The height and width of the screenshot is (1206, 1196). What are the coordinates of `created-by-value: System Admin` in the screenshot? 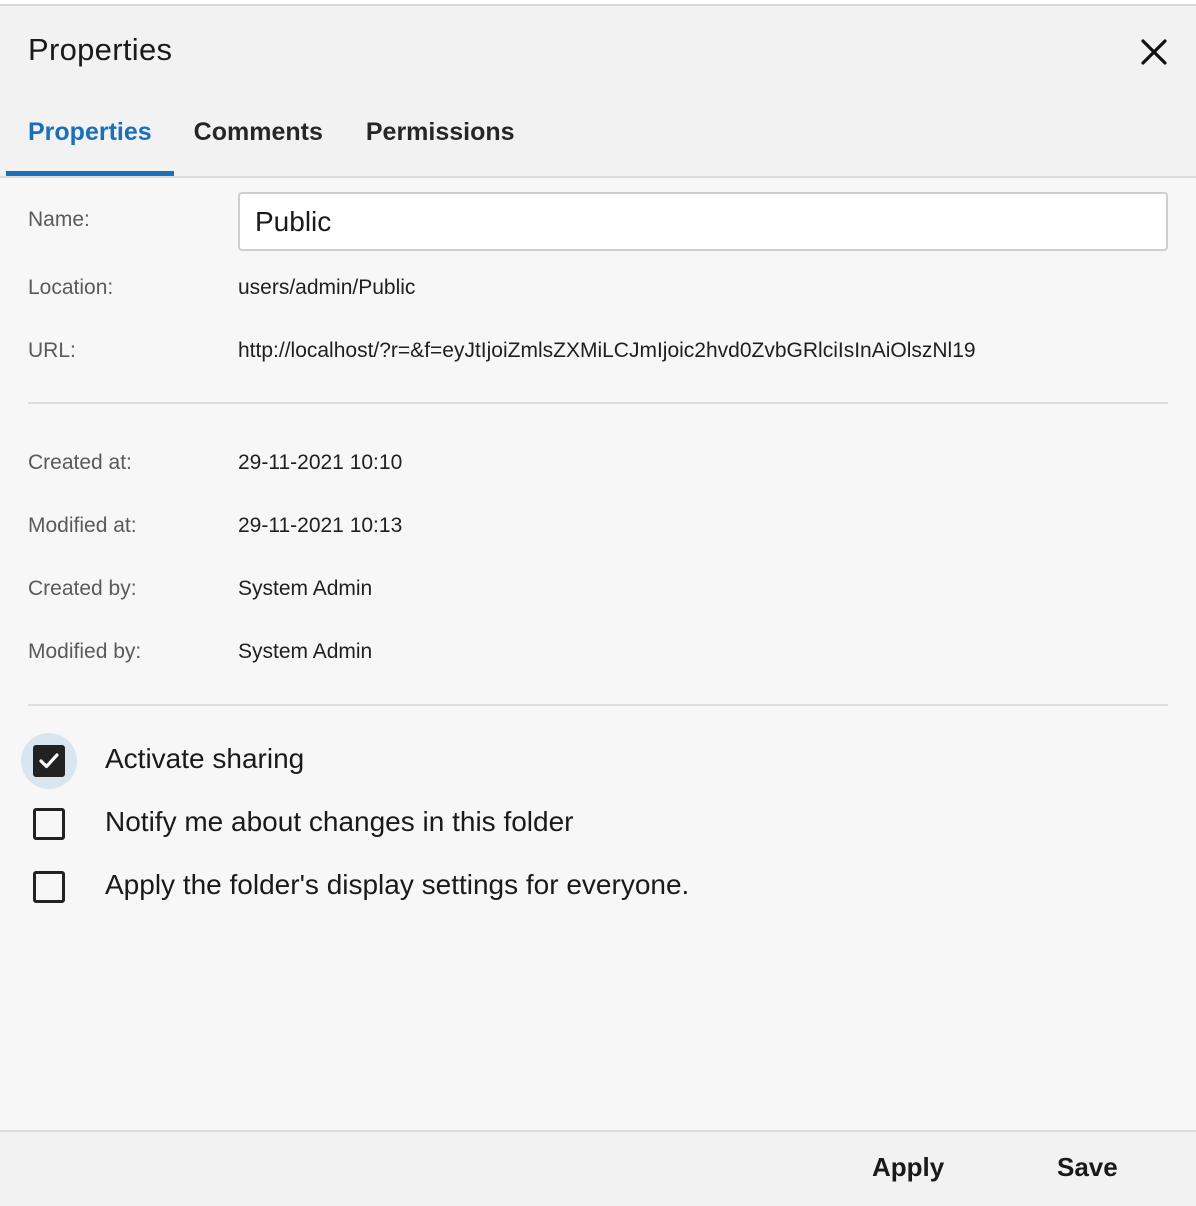 It's located at (305, 588).